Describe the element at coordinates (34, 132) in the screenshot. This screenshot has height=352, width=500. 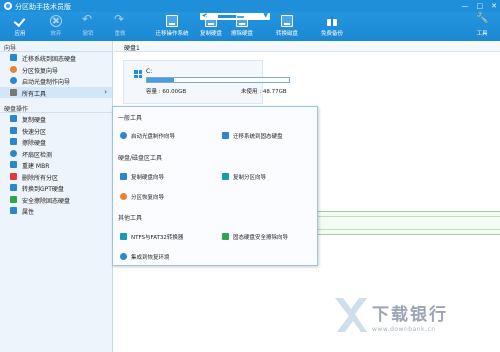
I see `sidebar-item-label: 快速分区` at that location.